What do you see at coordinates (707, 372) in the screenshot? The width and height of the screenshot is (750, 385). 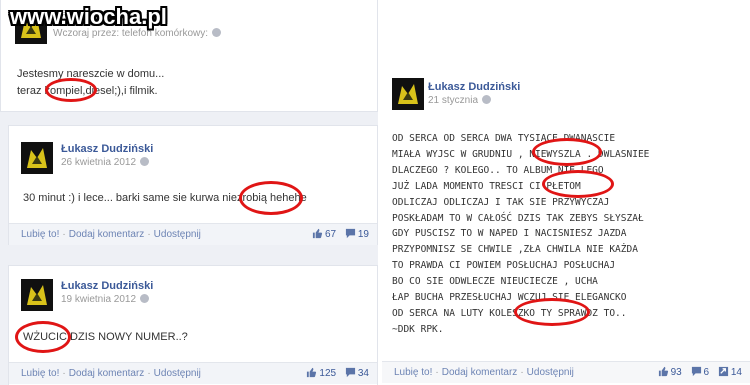 I see `comment-count: 6` at bounding box center [707, 372].